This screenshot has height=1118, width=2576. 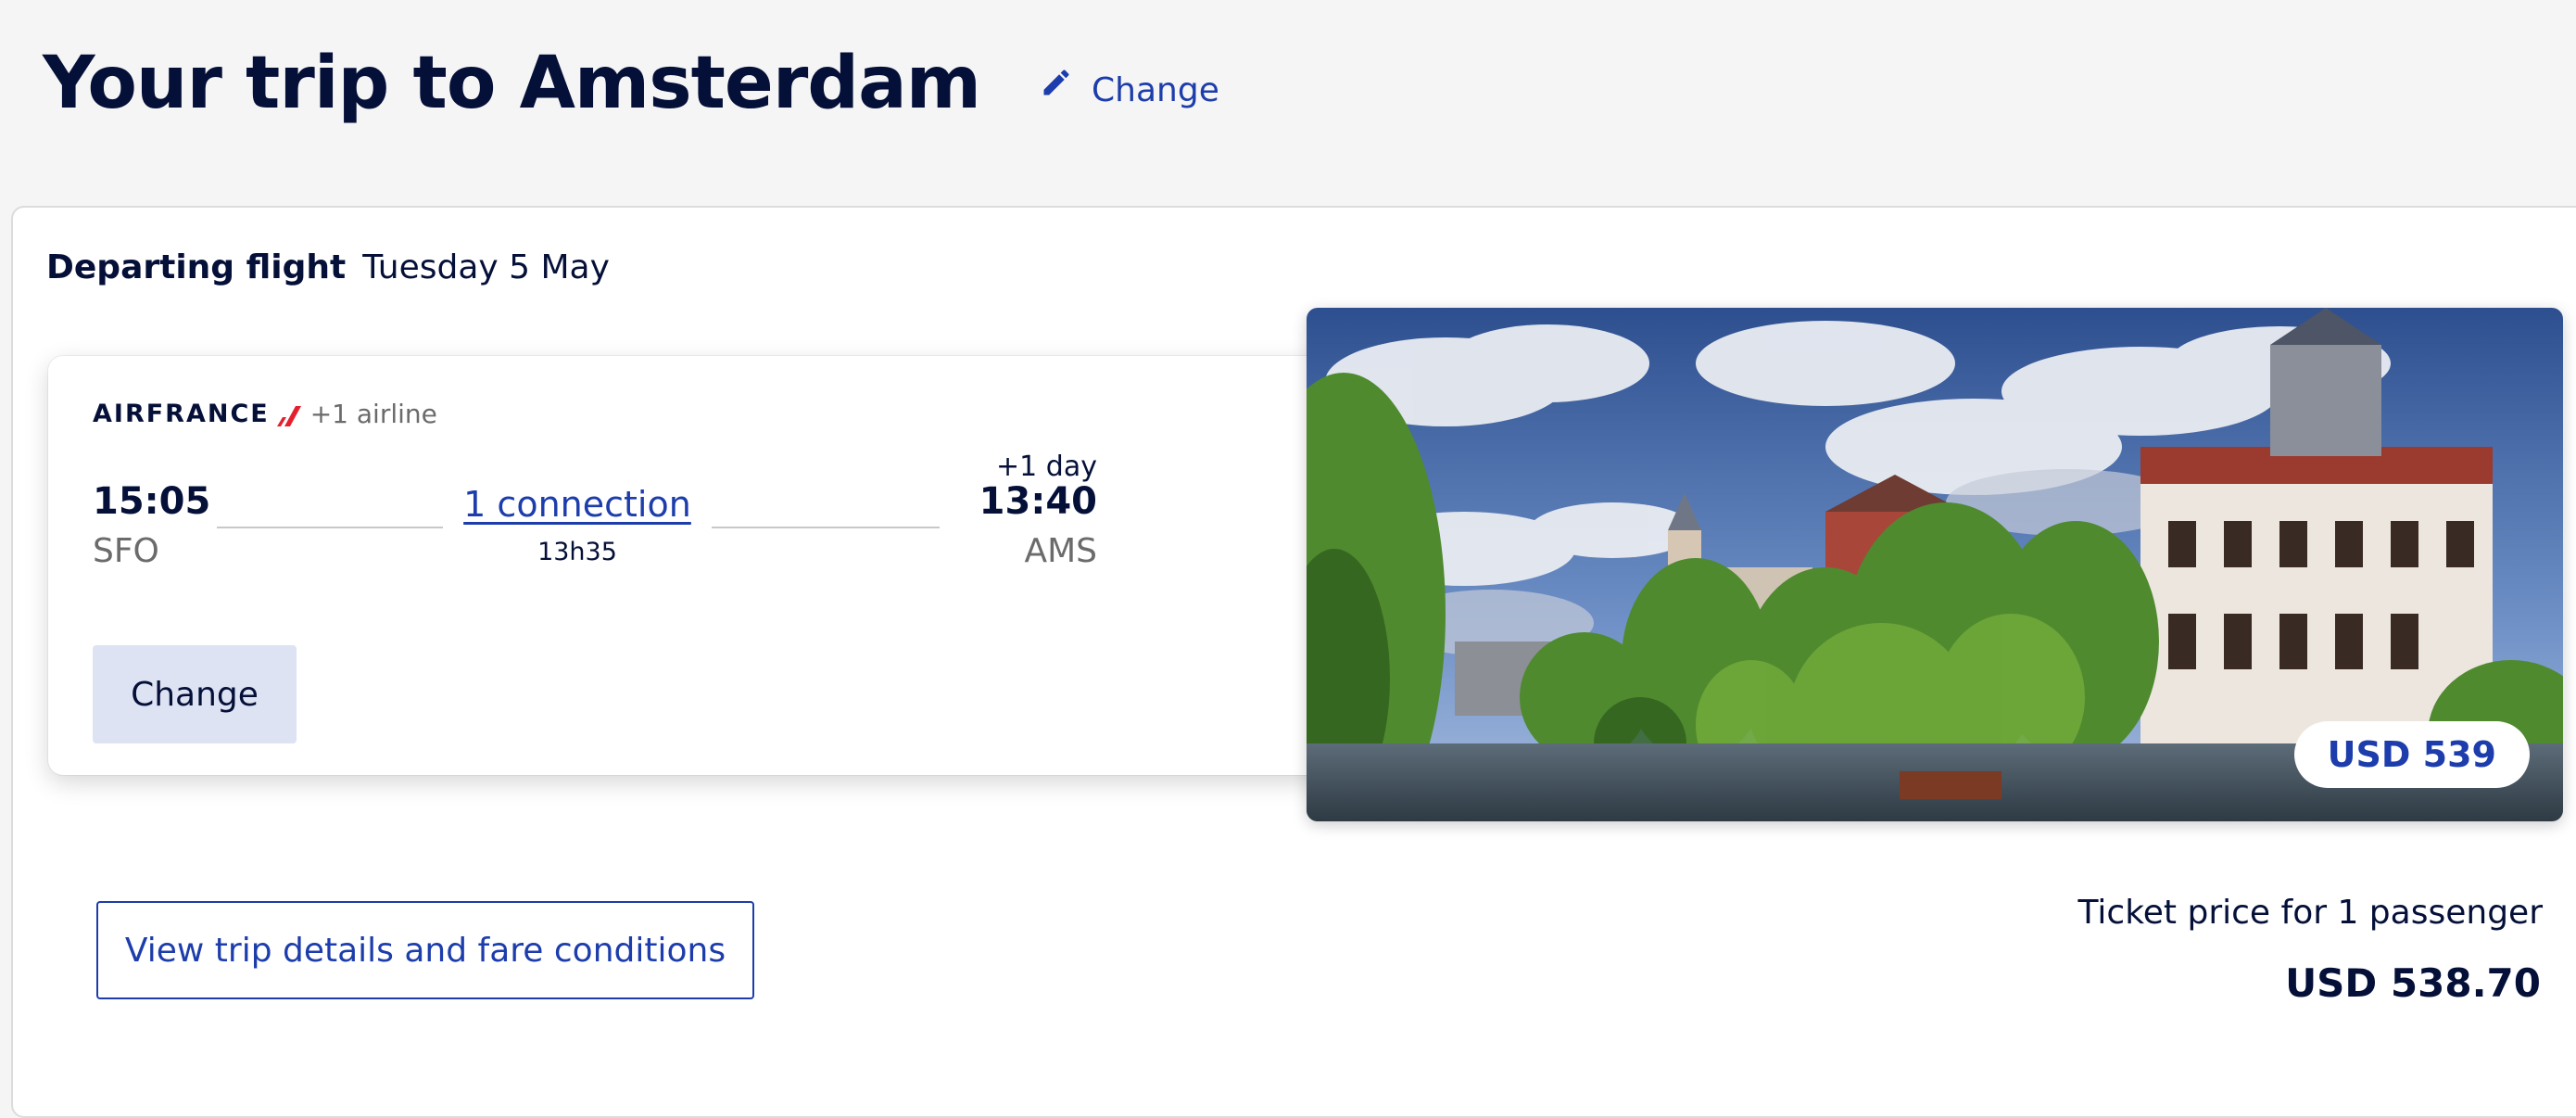 What do you see at coordinates (181, 414) in the screenshot?
I see `airline-logo-text: AIRFRANCE` at bounding box center [181, 414].